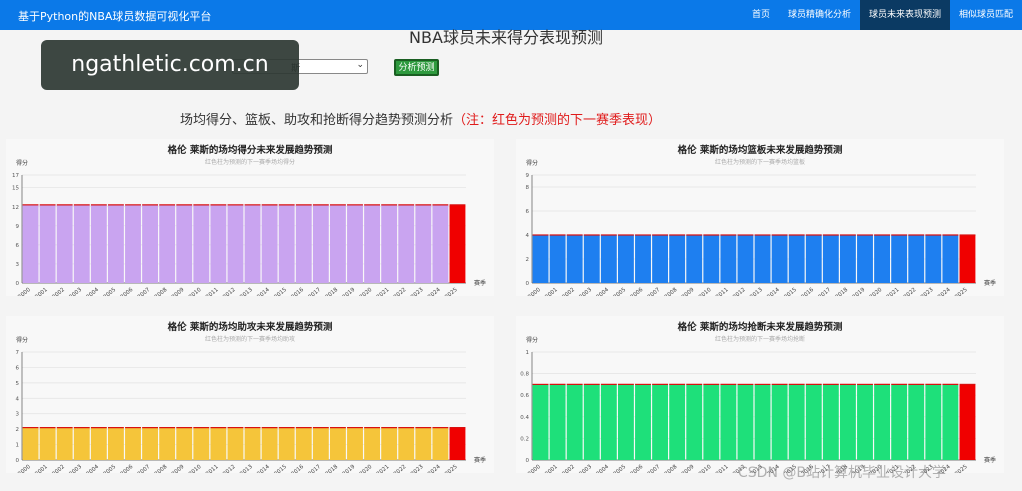  Describe the element at coordinates (416, 67) in the screenshot. I see `predict-button: 分析预测` at that location.